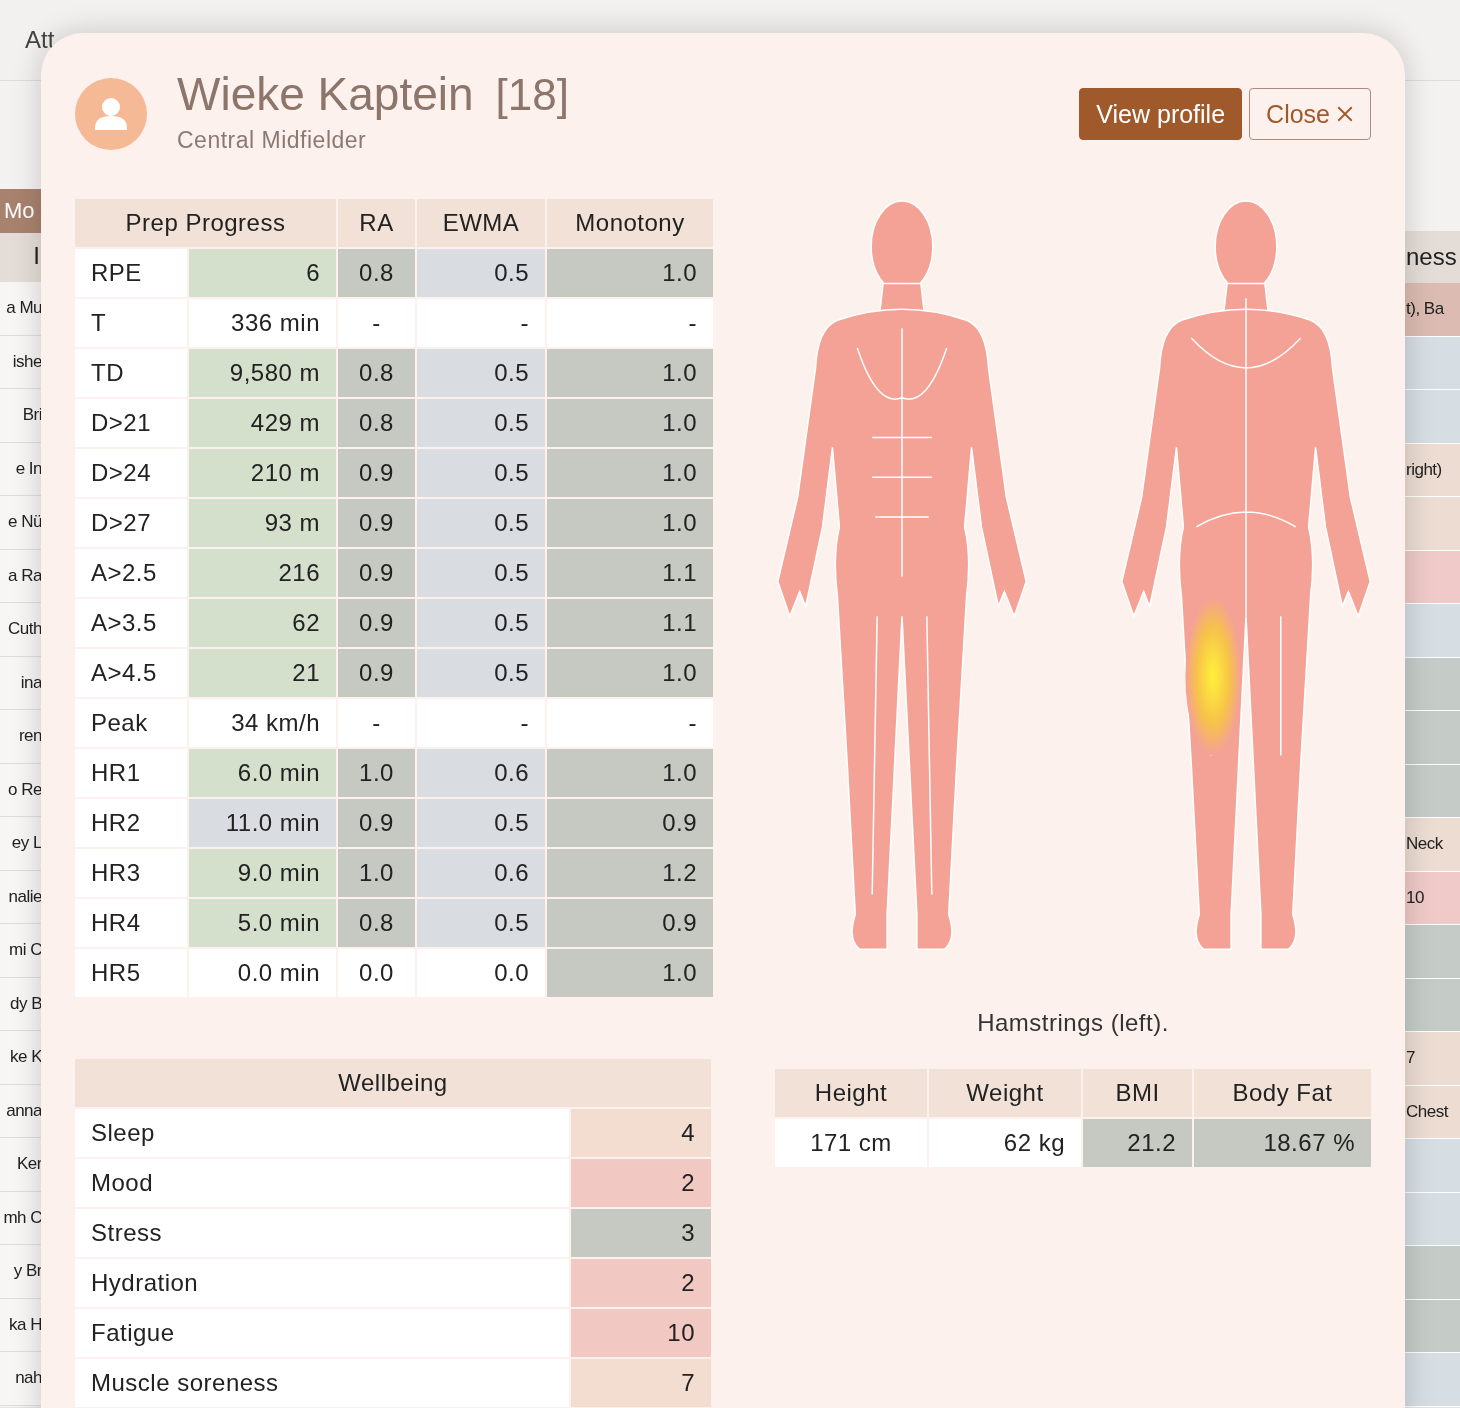 The height and width of the screenshot is (1408, 1460). What do you see at coordinates (325, 94) in the screenshot?
I see `player-name: Wieke Kaptein` at bounding box center [325, 94].